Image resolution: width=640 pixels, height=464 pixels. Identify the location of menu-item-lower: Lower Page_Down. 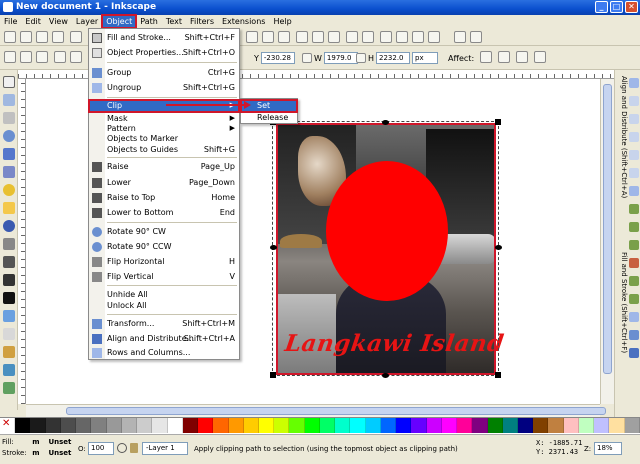
(164, 183).